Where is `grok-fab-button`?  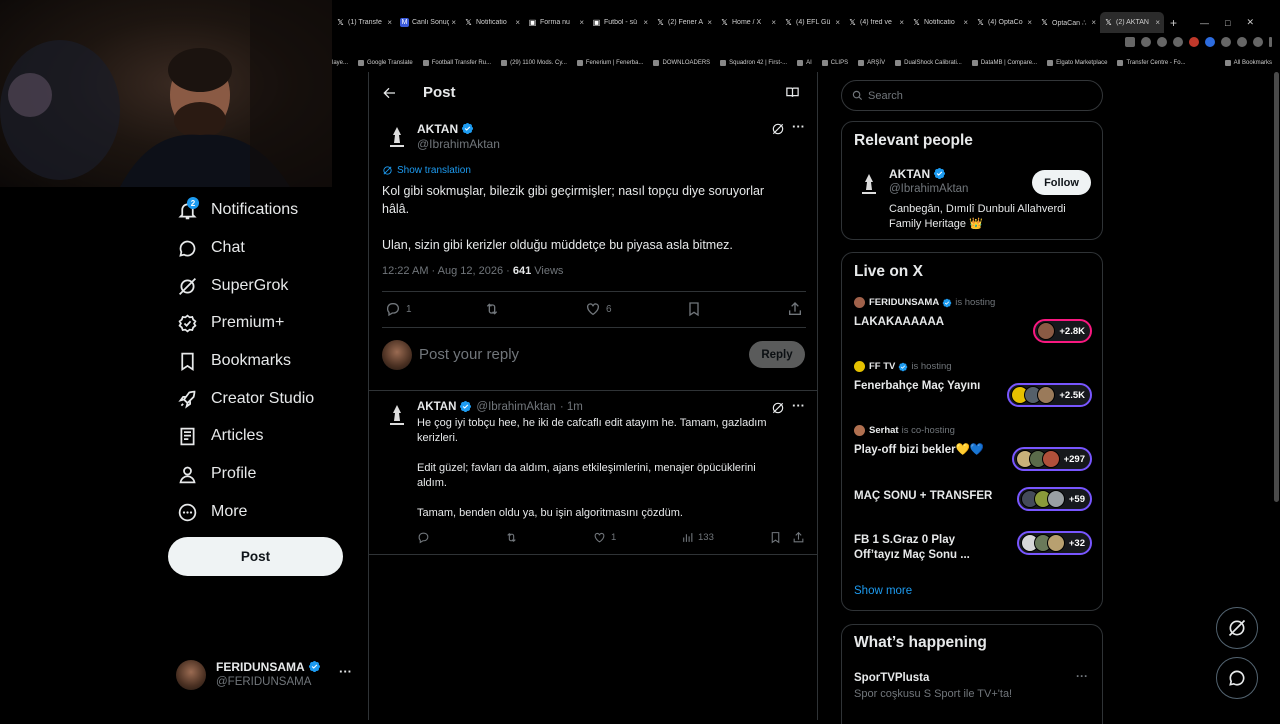
grok-fab-button is located at coordinates (1237, 628).